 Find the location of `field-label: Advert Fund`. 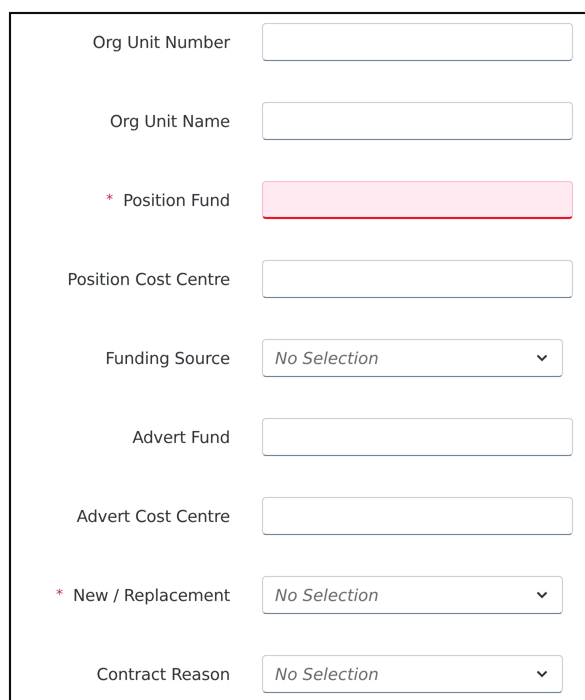

field-label: Advert Fund is located at coordinates (181, 437).